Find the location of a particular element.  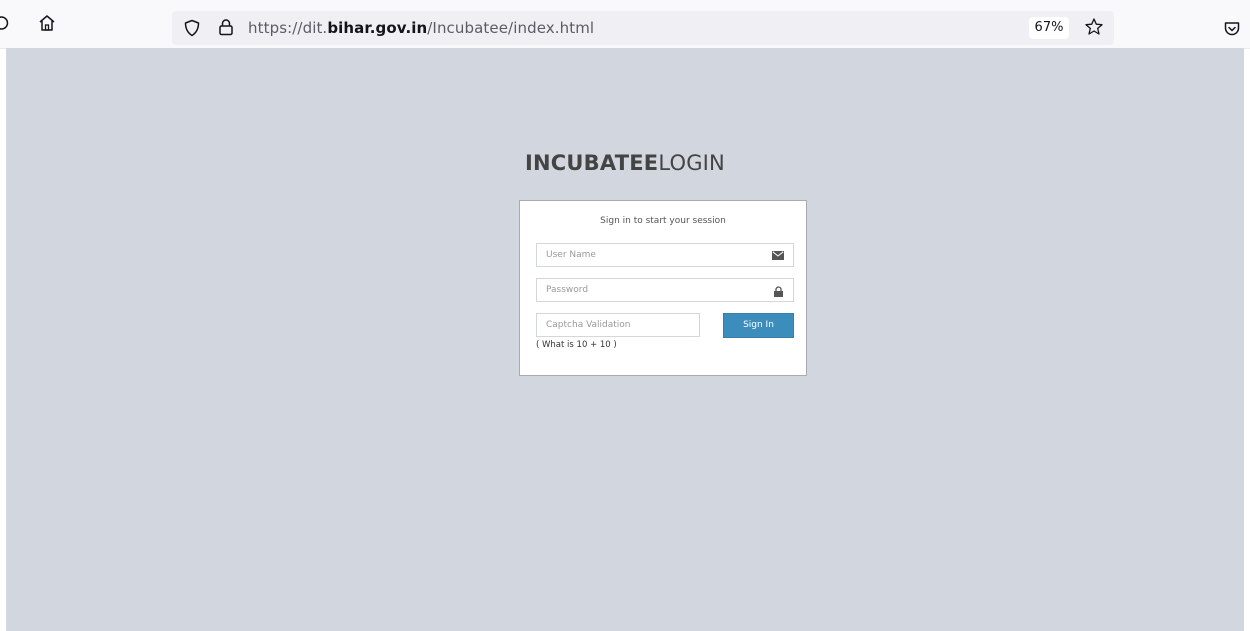

lock-icon is located at coordinates (226, 27).